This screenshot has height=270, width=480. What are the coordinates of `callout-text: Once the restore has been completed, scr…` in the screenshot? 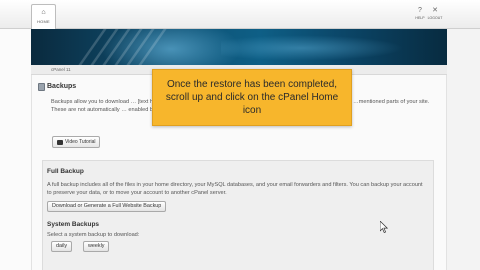 It's located at (252, 97).